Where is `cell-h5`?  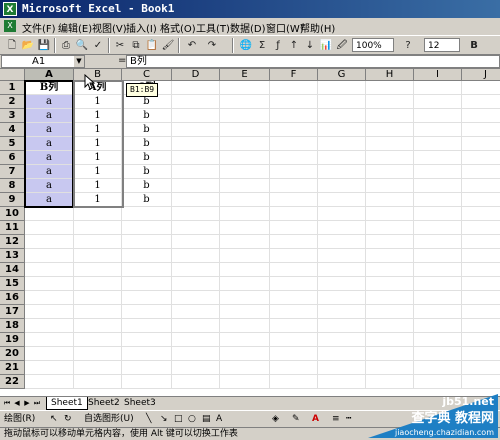
cell-h5 is located at coordinates (390, 144).